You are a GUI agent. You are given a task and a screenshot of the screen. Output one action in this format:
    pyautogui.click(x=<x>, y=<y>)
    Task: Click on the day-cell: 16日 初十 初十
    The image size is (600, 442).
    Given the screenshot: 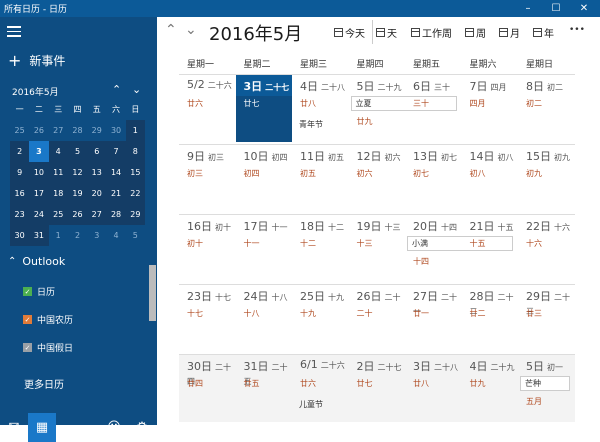 What is the action you would take?
    pyautogui.click(x=207, y=248)
    